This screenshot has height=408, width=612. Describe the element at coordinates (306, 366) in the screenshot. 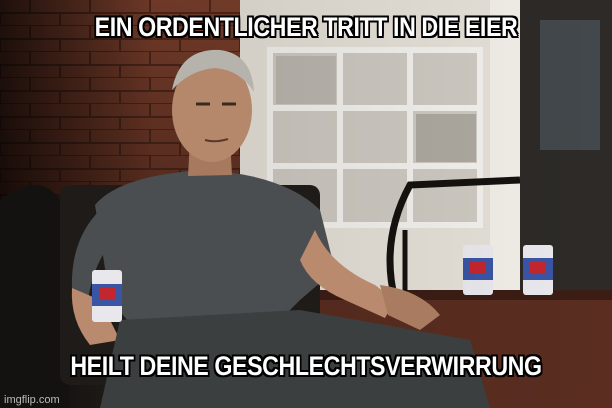

I see `bottom-caption: HEILT DEINE GESCHLECHTSVERWIRRUNG` at that location.